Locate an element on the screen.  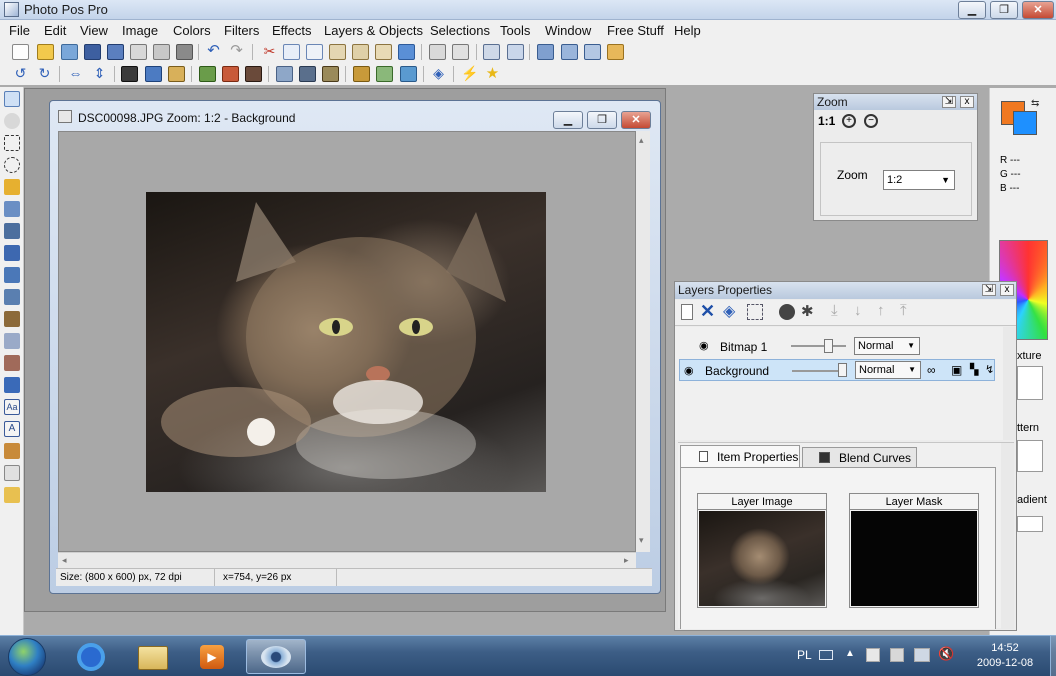
internet-explorer-icon is located at coordinates (92, 656).